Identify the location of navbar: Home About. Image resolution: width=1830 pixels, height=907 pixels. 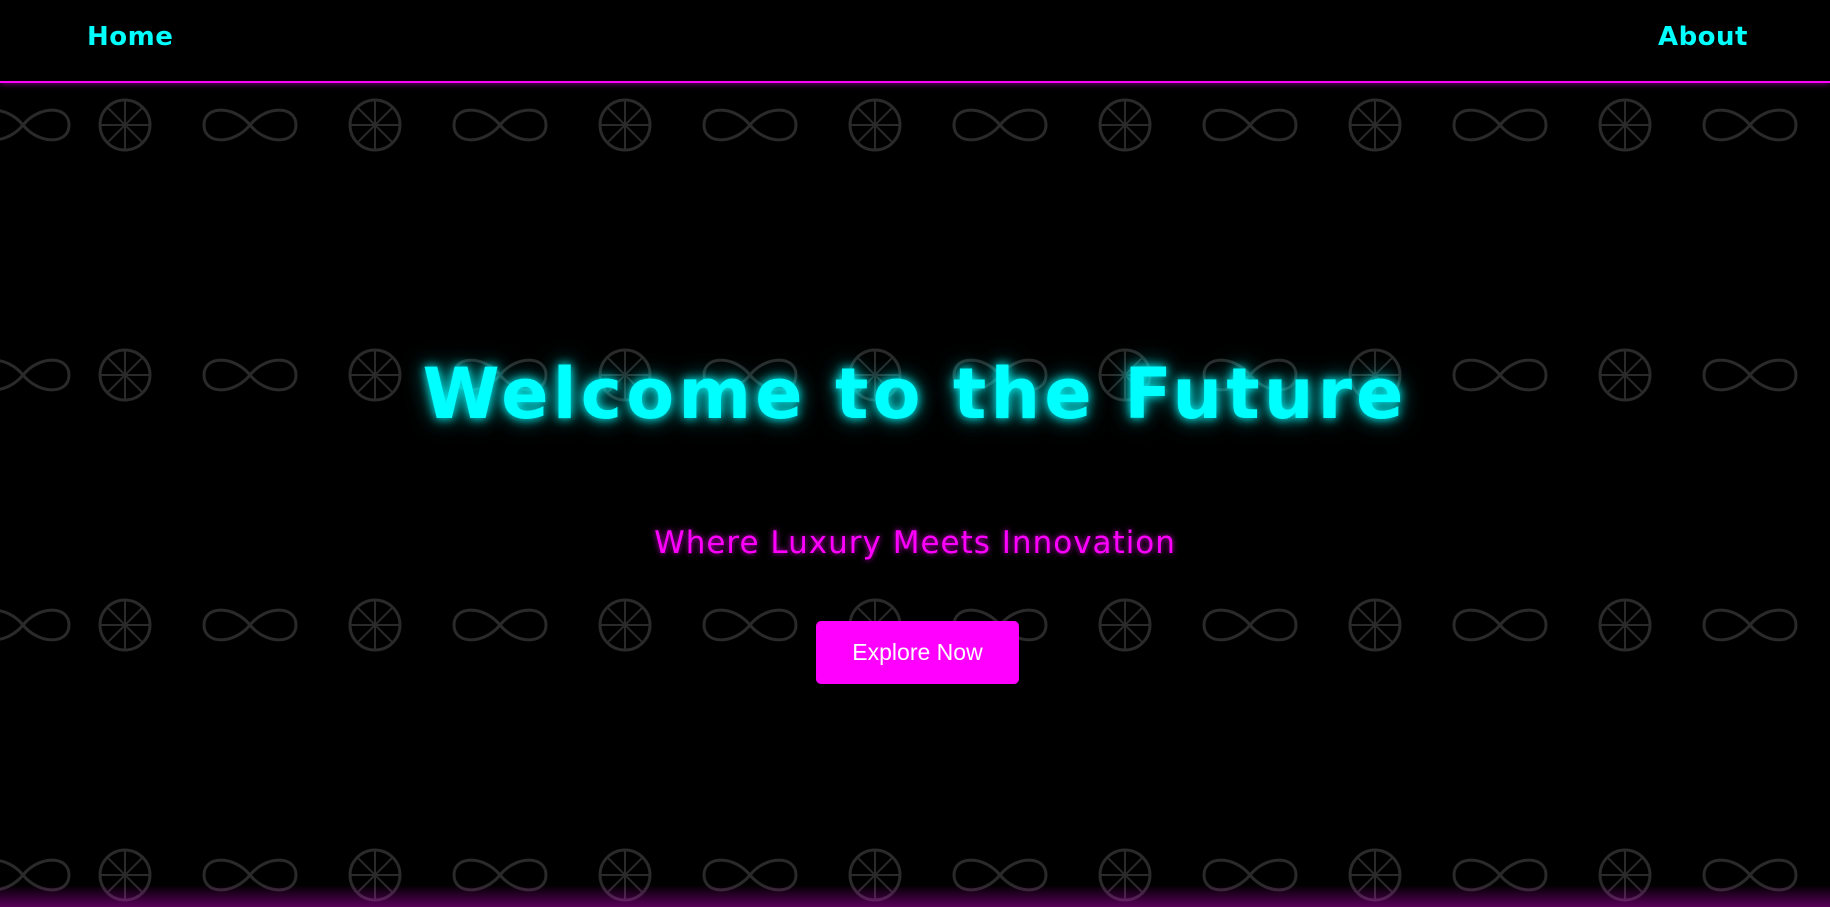
(915, 41).